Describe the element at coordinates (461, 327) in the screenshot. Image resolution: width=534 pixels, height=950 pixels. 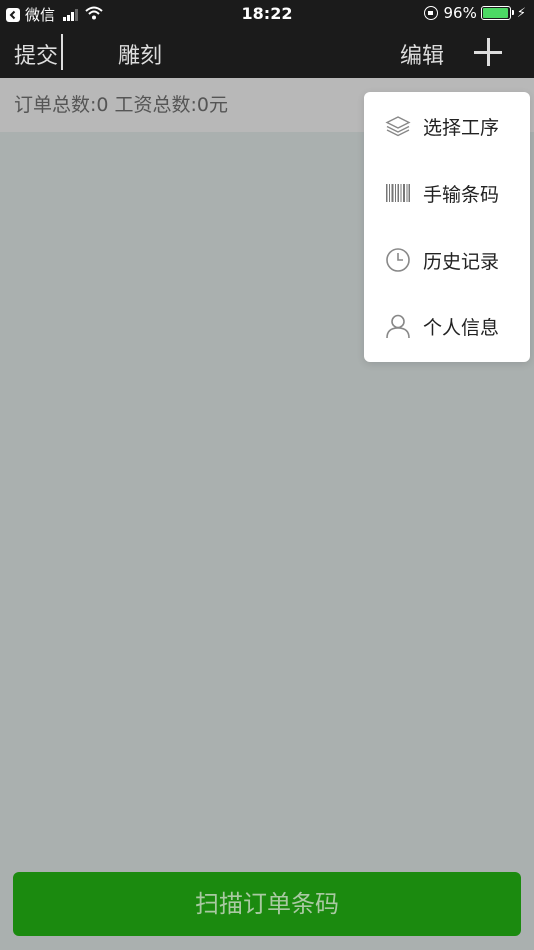
I see `menu-item-label: 个人信息` at that location.